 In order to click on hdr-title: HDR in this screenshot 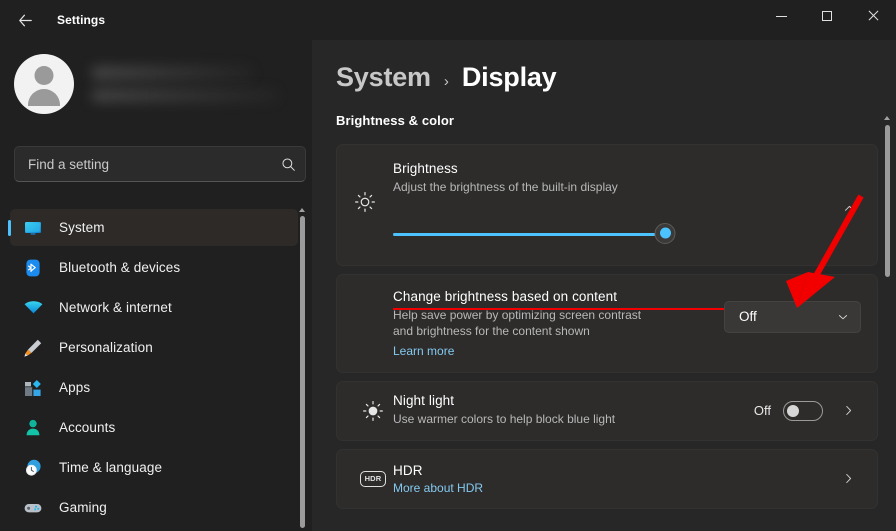, I will do `click(408, 470)`.